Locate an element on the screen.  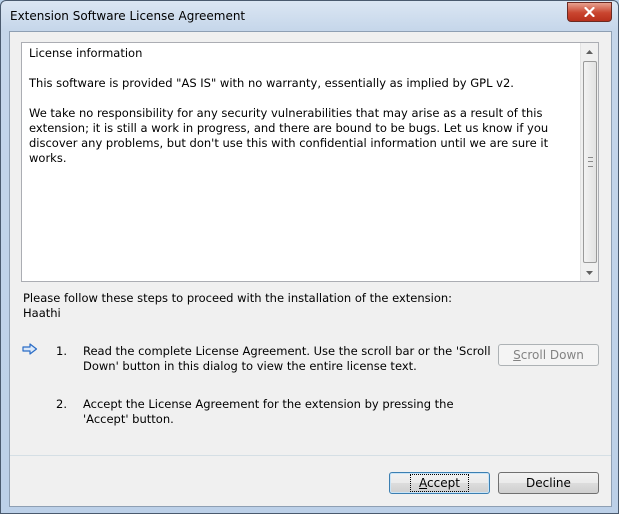
arrow-down-icon is located at coordinates (589, 272).